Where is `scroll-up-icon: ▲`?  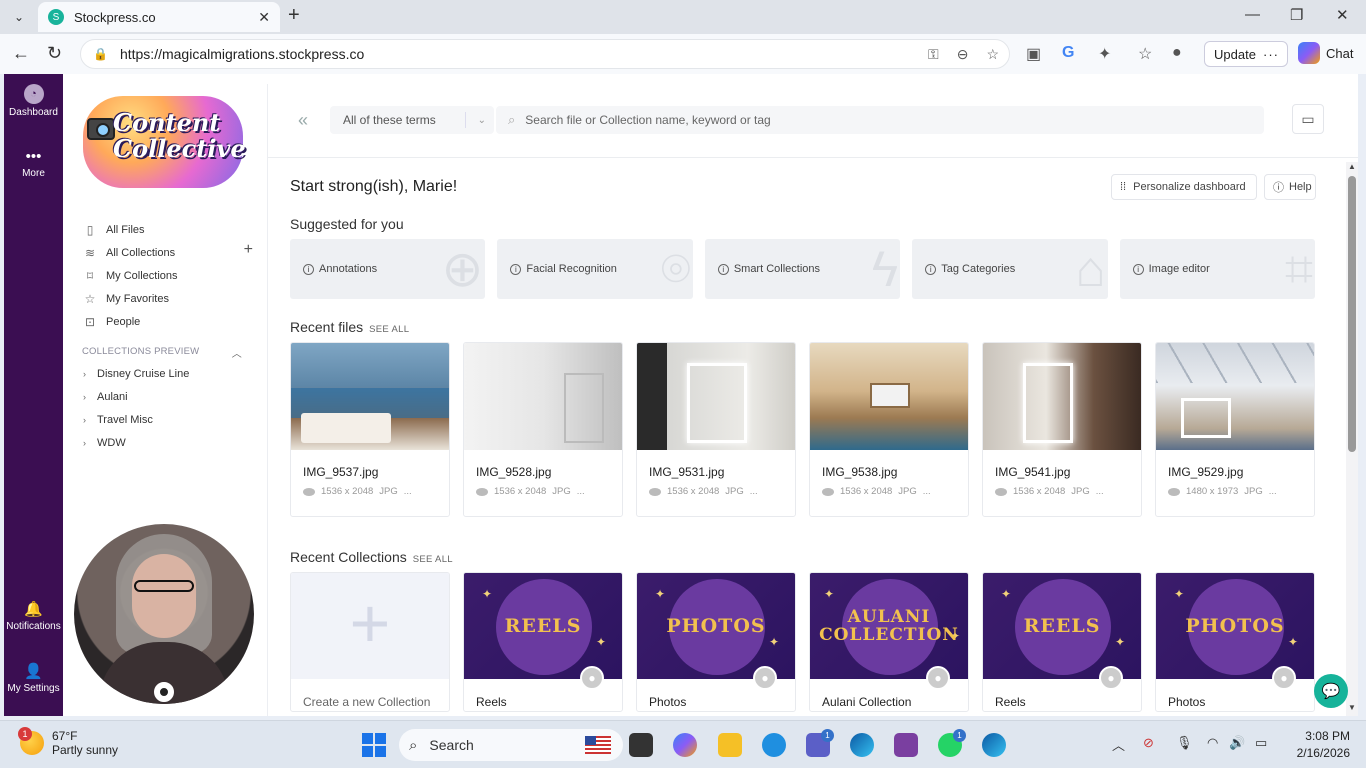 scroll-up-icon: ▲ is located at coordinates (1352, 166).